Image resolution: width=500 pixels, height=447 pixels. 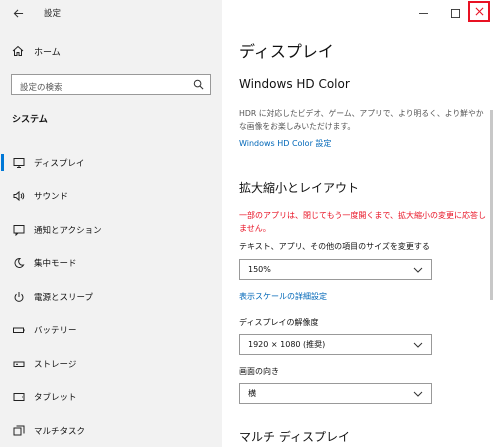 I want to click on resolution-dropdown-value: 1920 × 1080 (推奨), so click(x=287, y=344).